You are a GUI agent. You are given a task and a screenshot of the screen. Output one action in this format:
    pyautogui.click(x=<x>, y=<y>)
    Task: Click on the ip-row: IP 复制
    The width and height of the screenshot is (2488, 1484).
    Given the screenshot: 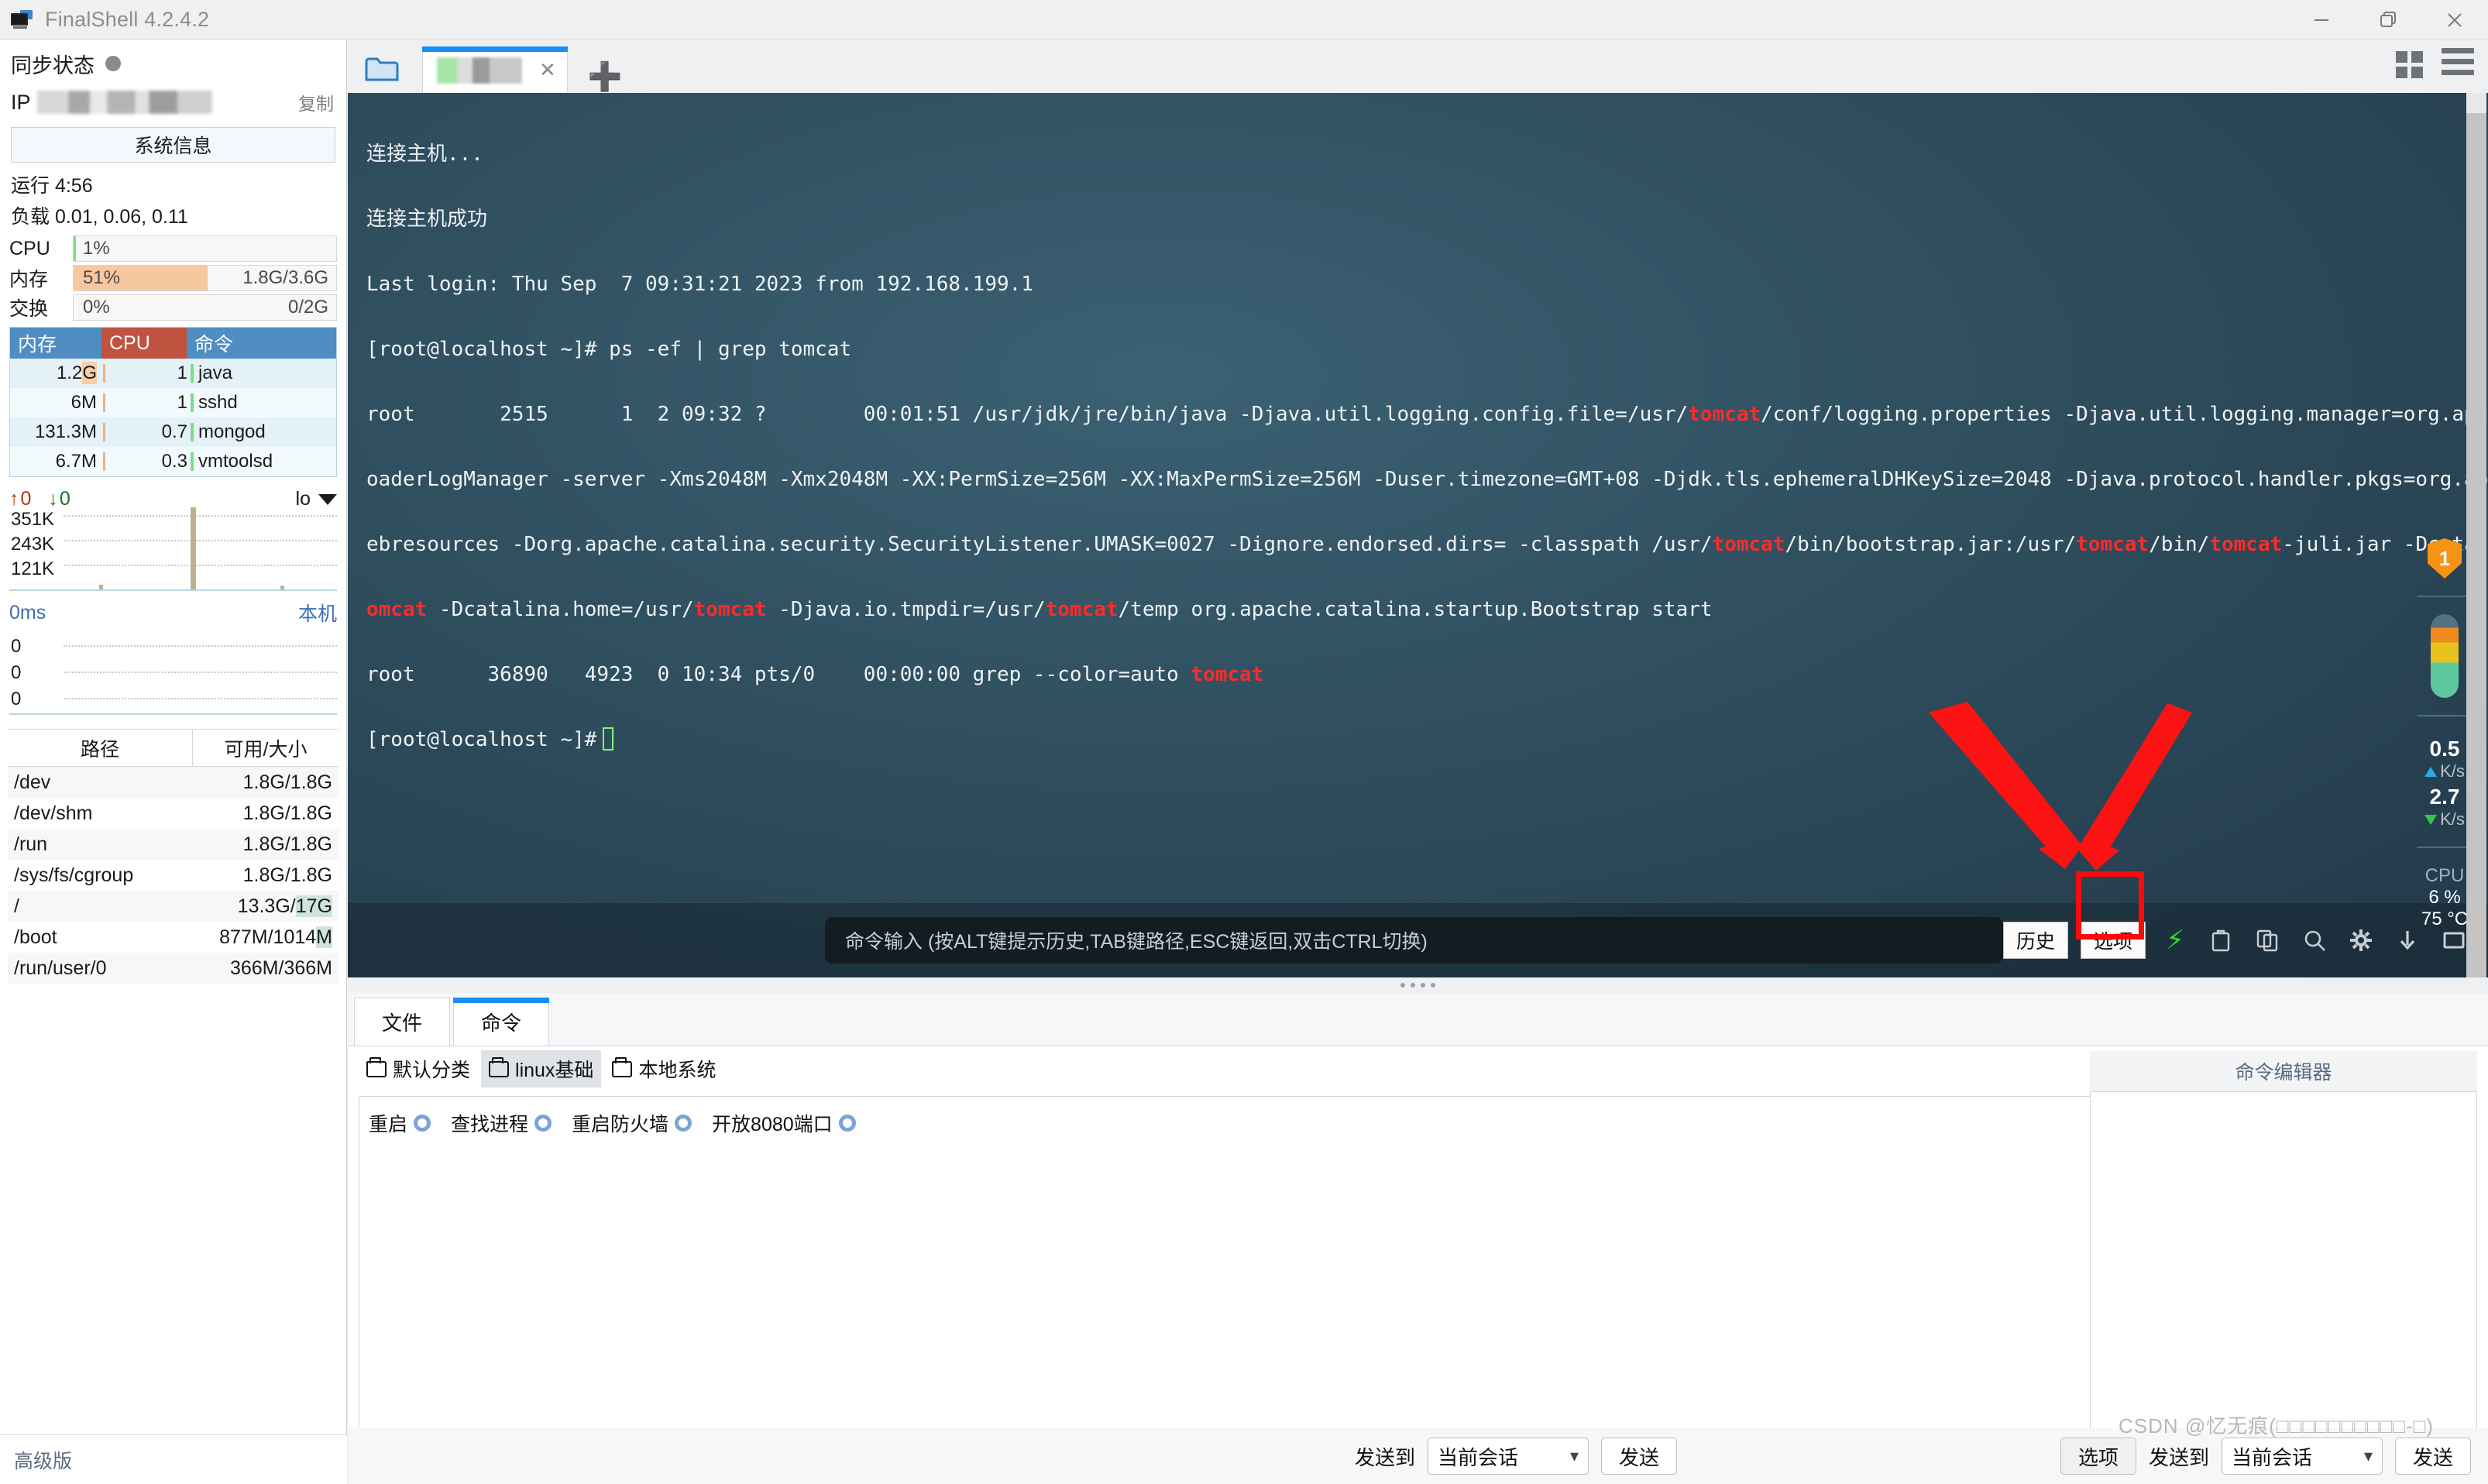 What is the action you would take?
    pyautogui.click(x=173, y=102)
    